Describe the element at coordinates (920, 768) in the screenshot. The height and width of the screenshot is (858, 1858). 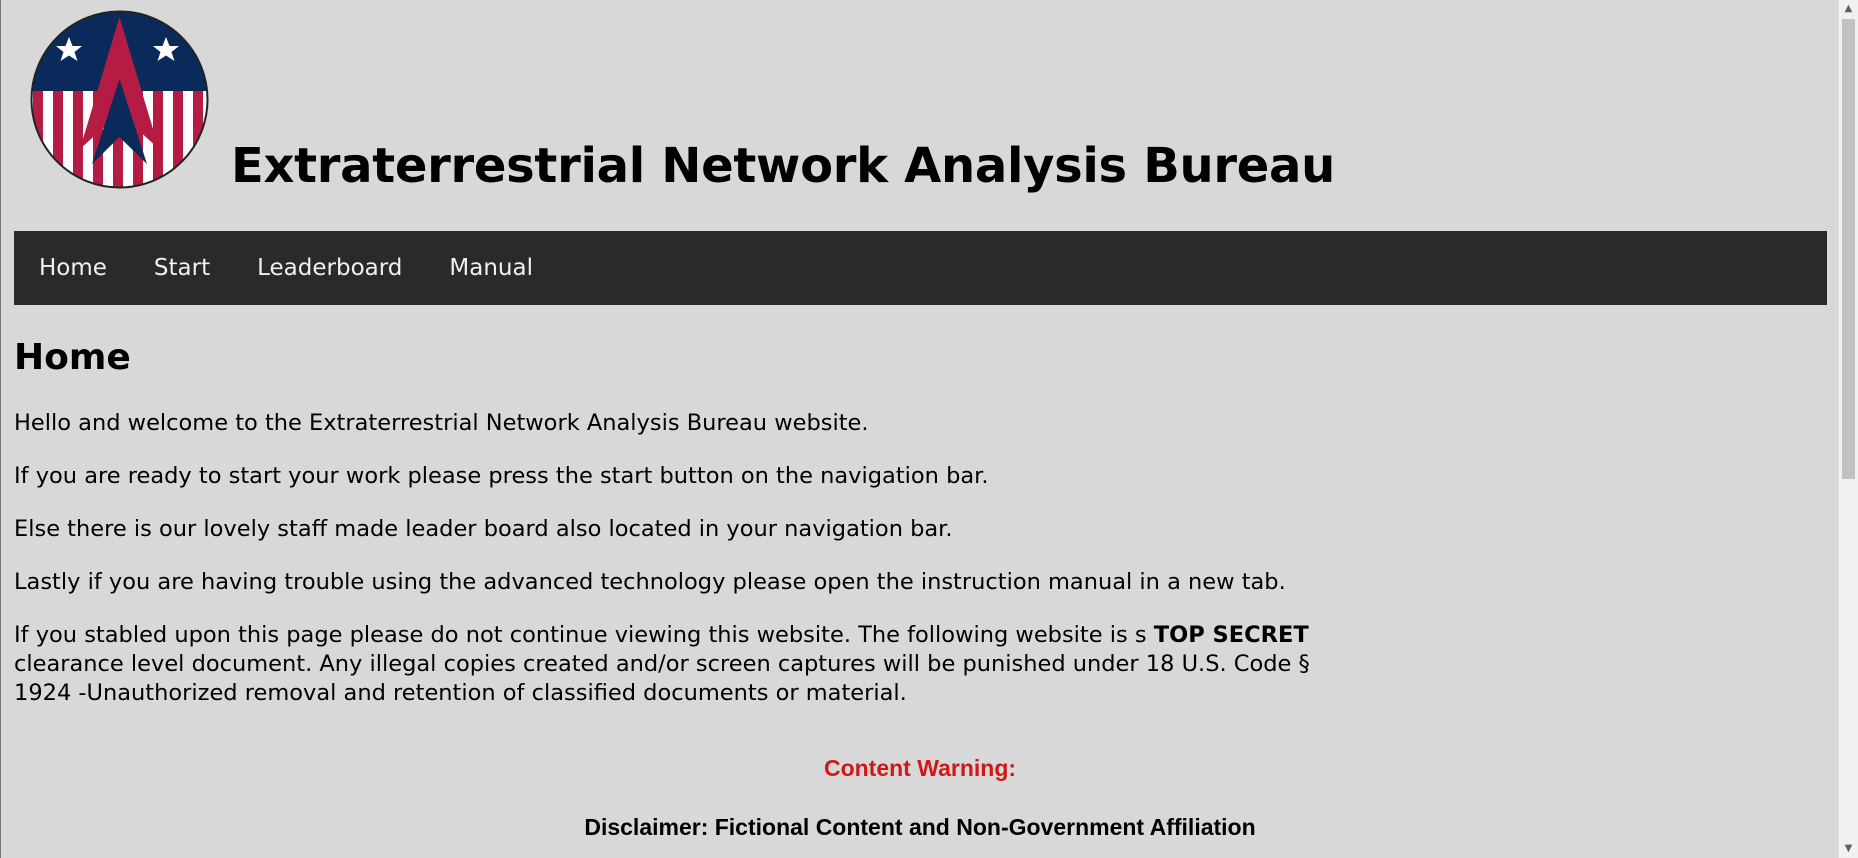
I see `content-warning-title: Content Warning:` at that location.